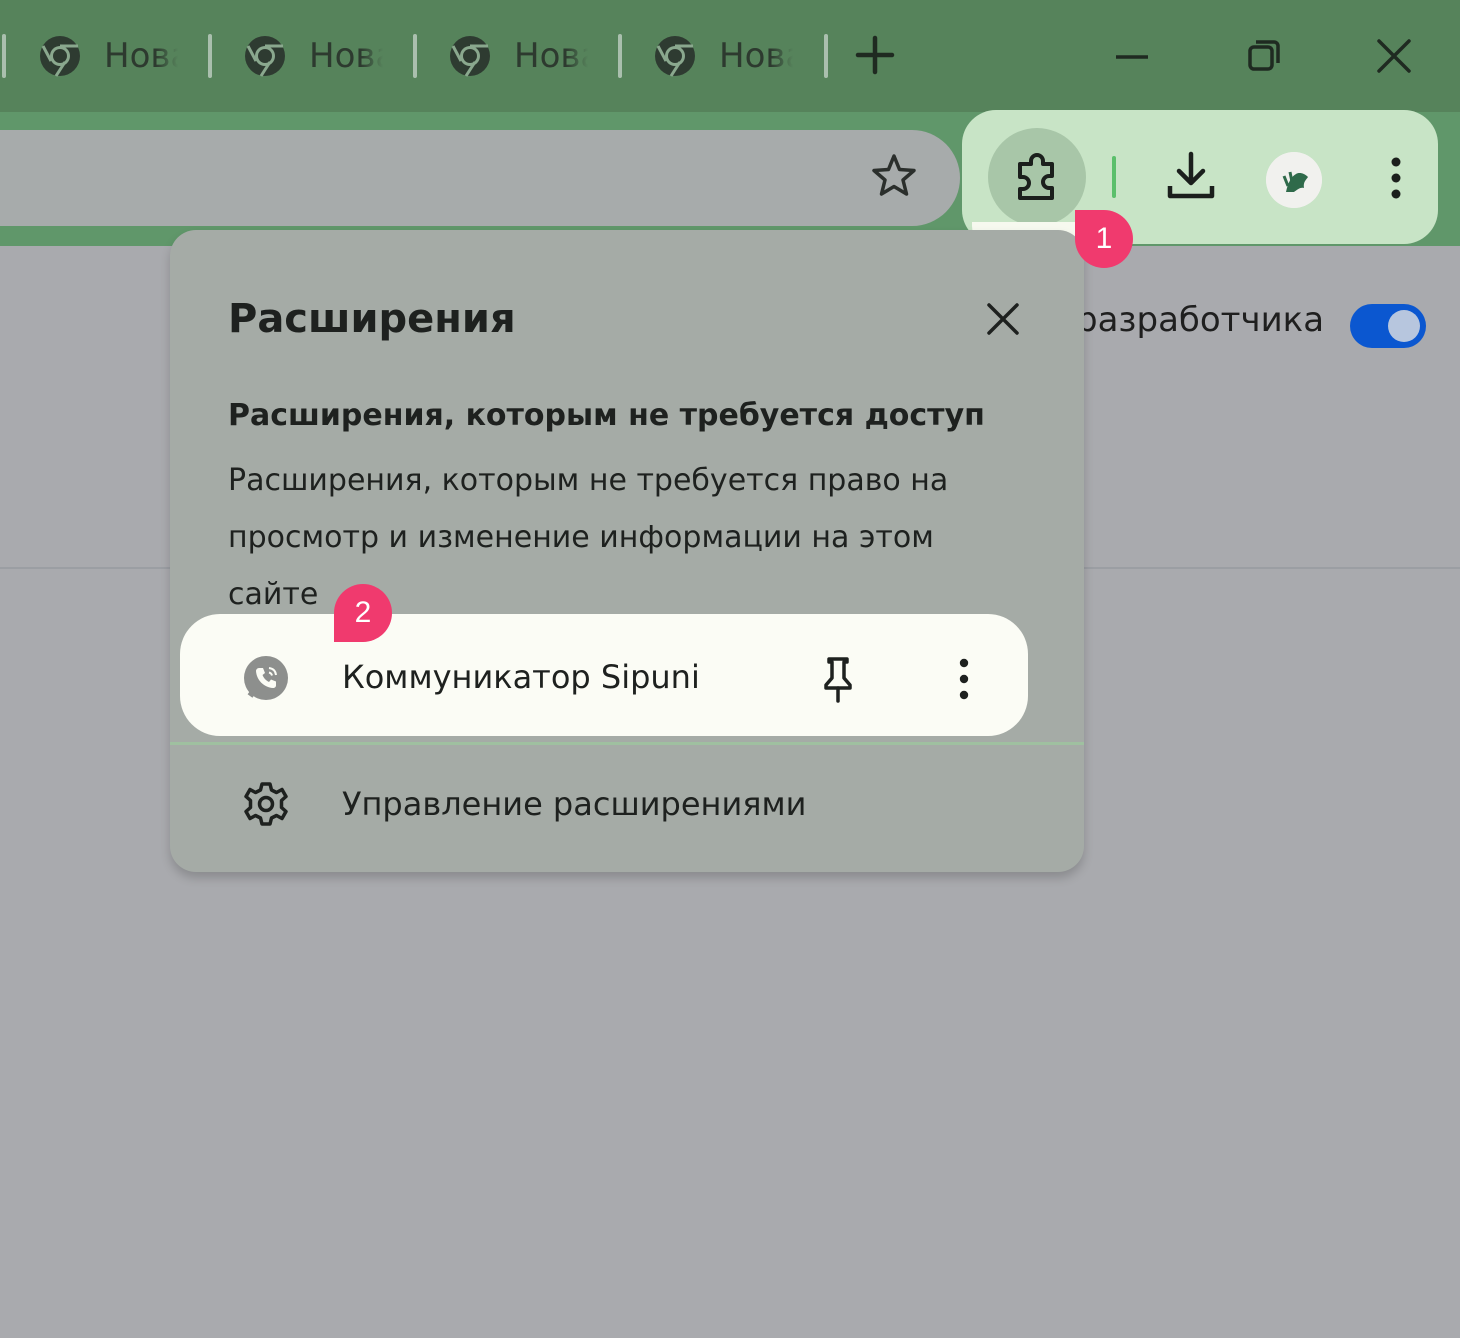 This screenshot has width=1460, height=1338. I want to click on section-heading: Расширения, которым не требуется доступ, so click(606, 415).